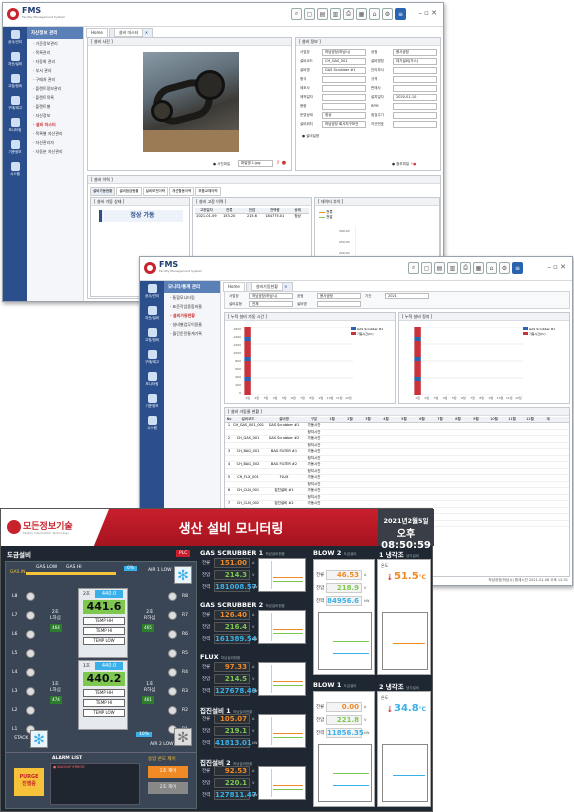 The image size is (574, 812). I want to click on menu-item: · 구매처 관리, so click(55, 79).